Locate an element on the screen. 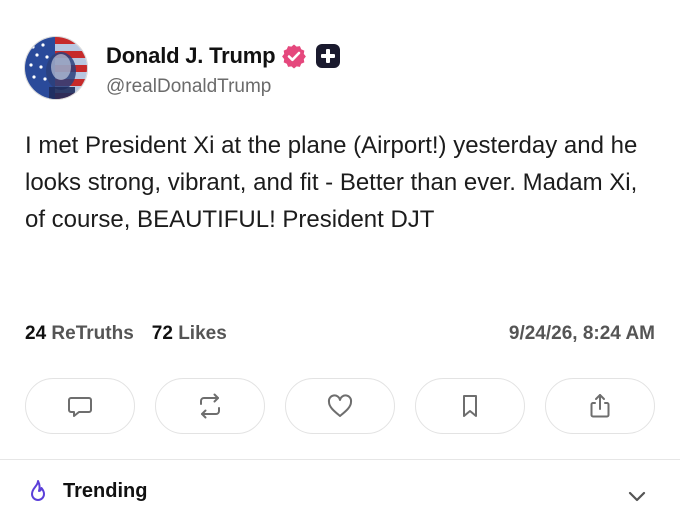  section-divider is located at coordinates (340, 459).